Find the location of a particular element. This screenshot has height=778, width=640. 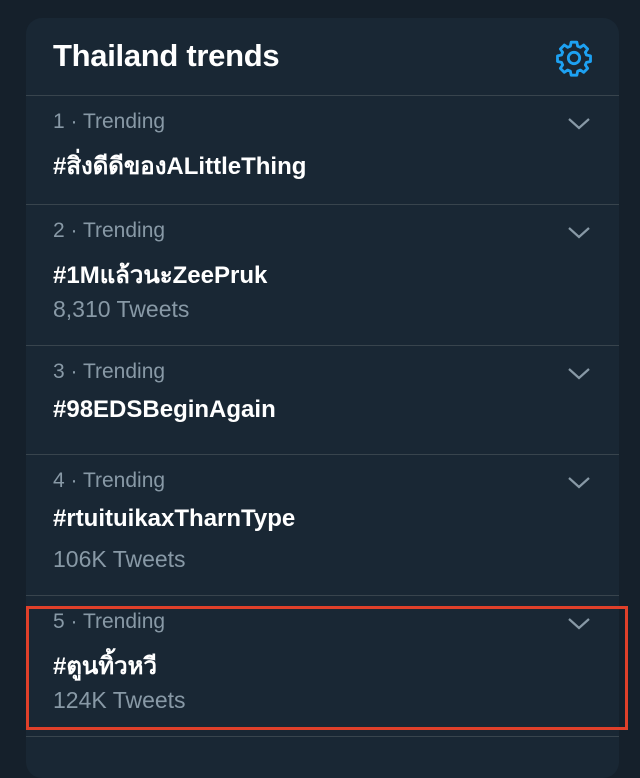

trend-item-3: 3 · Trending #98EDSBeginAgain is located at coordinates (322, 400).